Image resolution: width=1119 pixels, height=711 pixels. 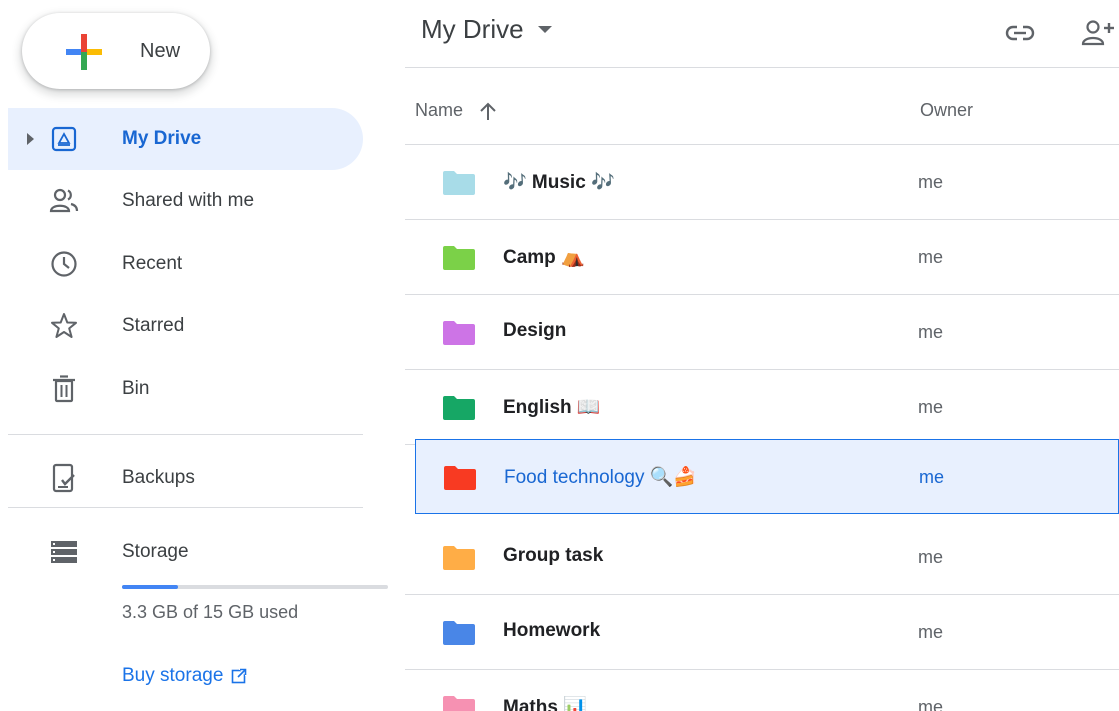 I want to click on file-row: Group task me, so click(x=762, y=557).